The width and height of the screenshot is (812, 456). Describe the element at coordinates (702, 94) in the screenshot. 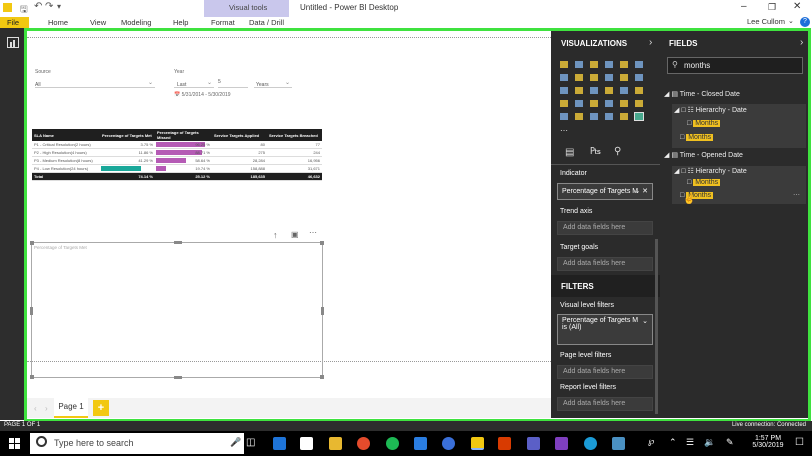

I see `field-table-closed-date: ◢ ▤ Time - Closed Date` at that location.